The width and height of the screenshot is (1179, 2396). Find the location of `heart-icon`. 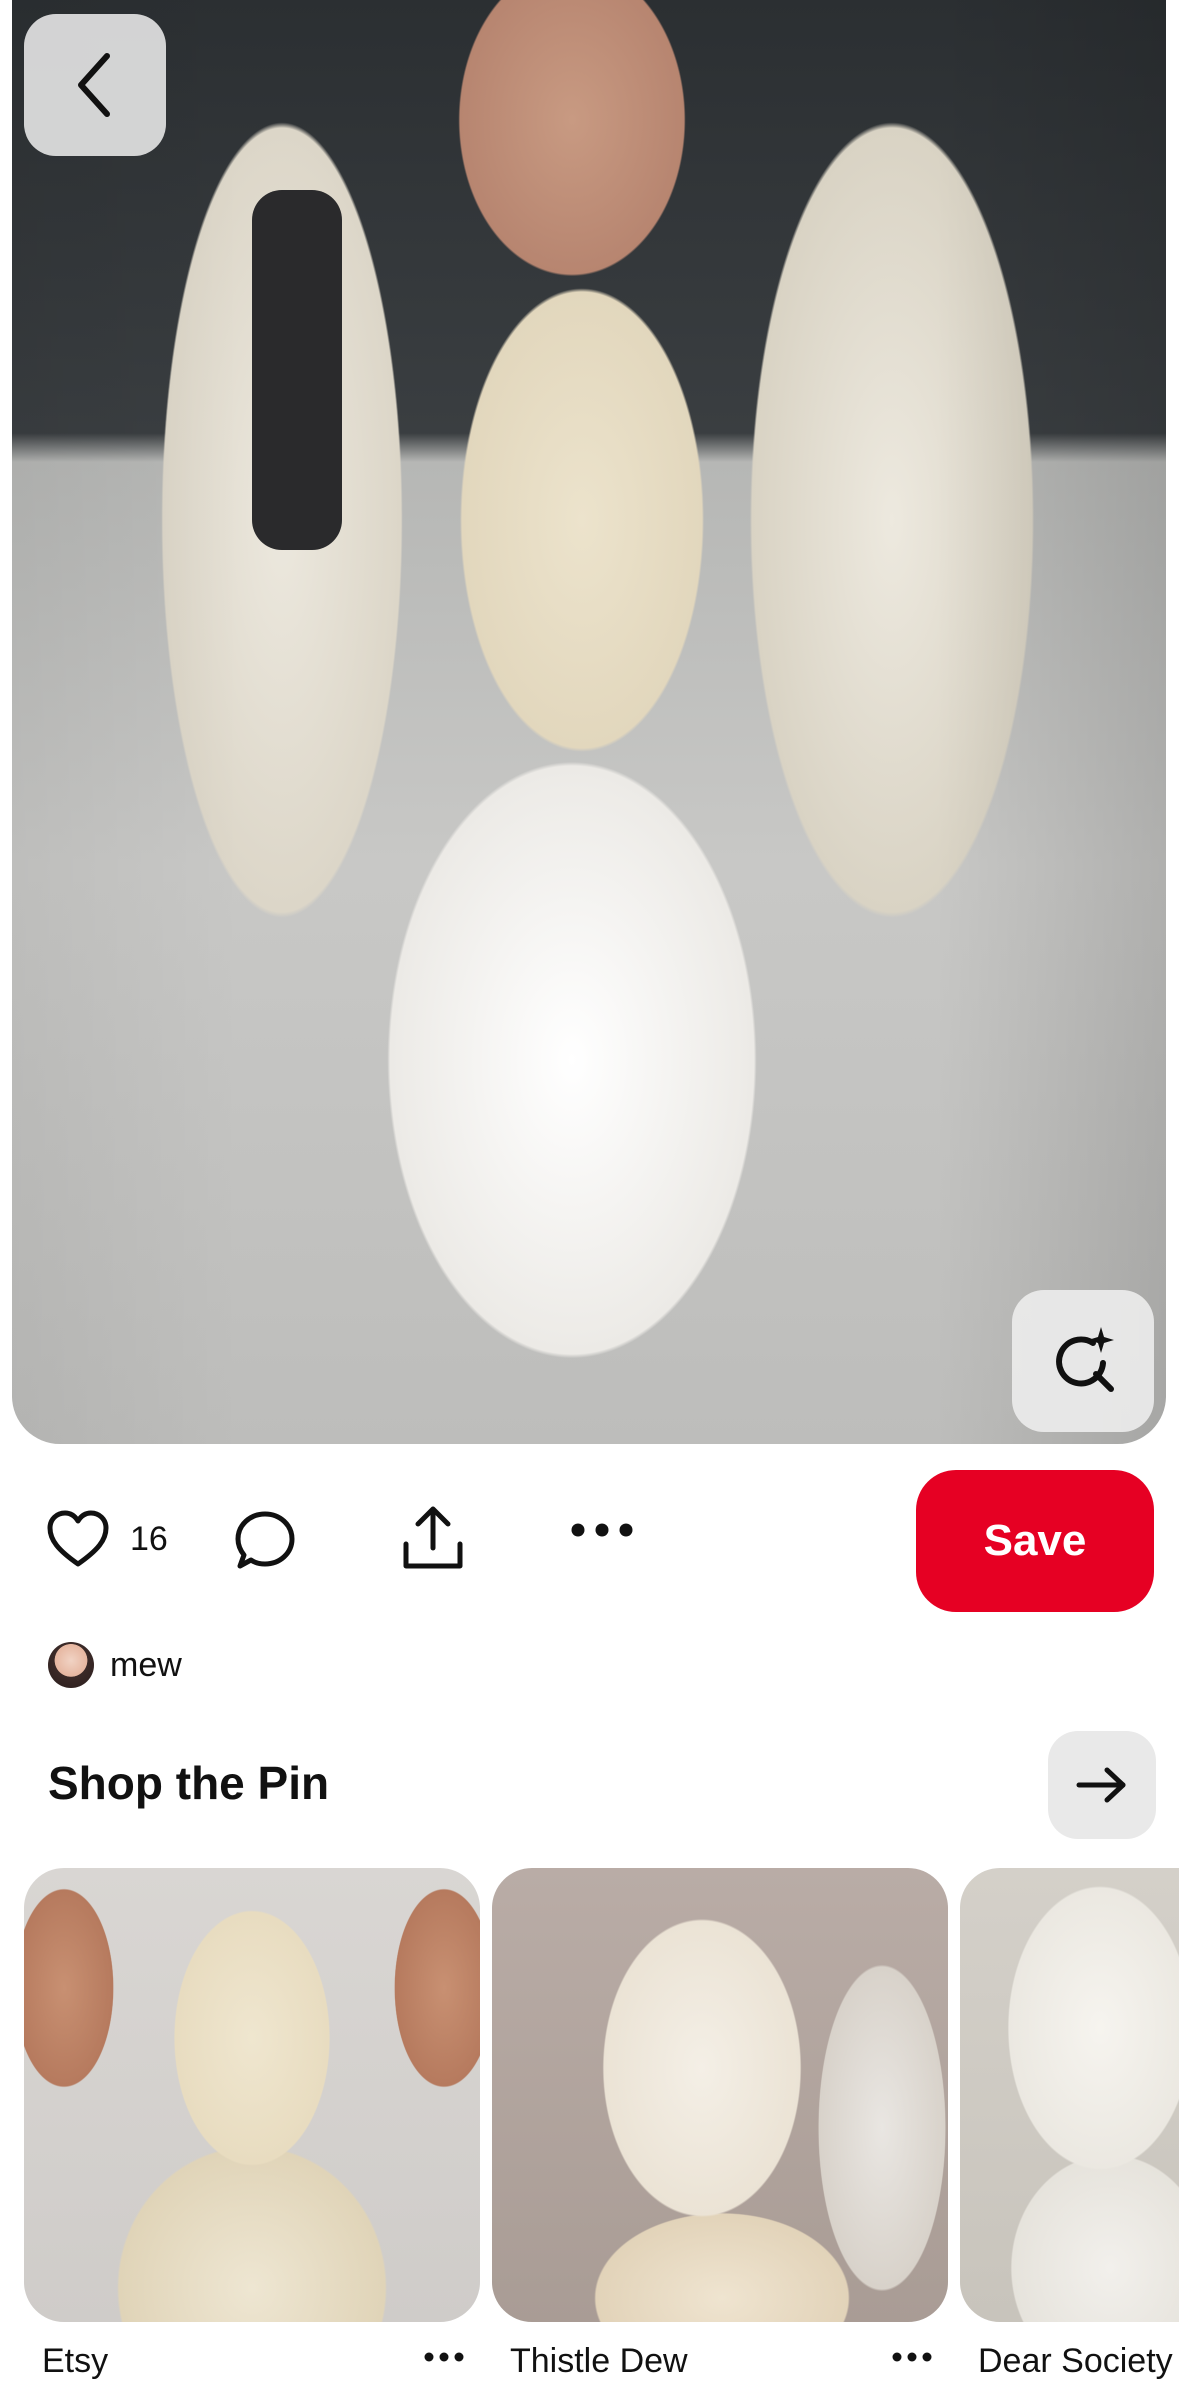

heart-icon is located at coordinates (78, 1538).